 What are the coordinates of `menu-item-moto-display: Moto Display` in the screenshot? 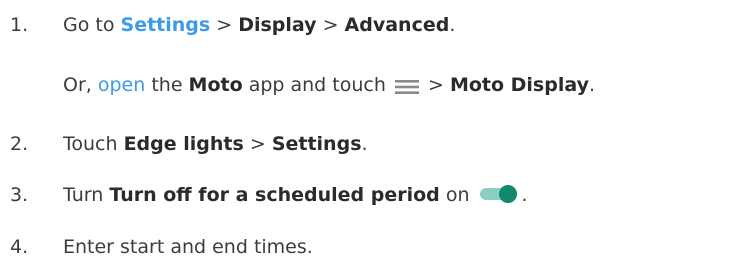 It's located at (519, 85).